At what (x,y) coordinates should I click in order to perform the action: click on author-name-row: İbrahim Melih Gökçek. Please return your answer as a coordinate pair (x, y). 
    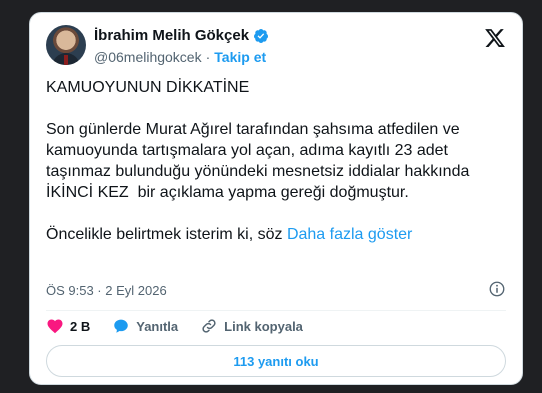
    Looking at the image, I should click on (181, 35).